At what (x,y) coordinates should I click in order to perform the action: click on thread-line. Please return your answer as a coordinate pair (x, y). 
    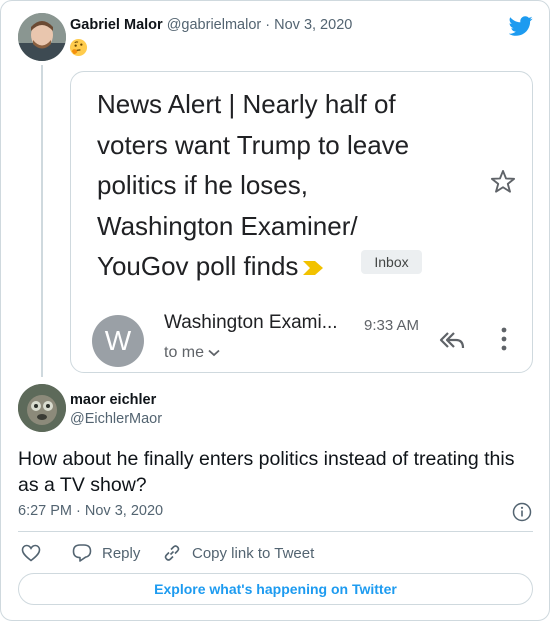
    Looking at the image, I should click on (42, 221).